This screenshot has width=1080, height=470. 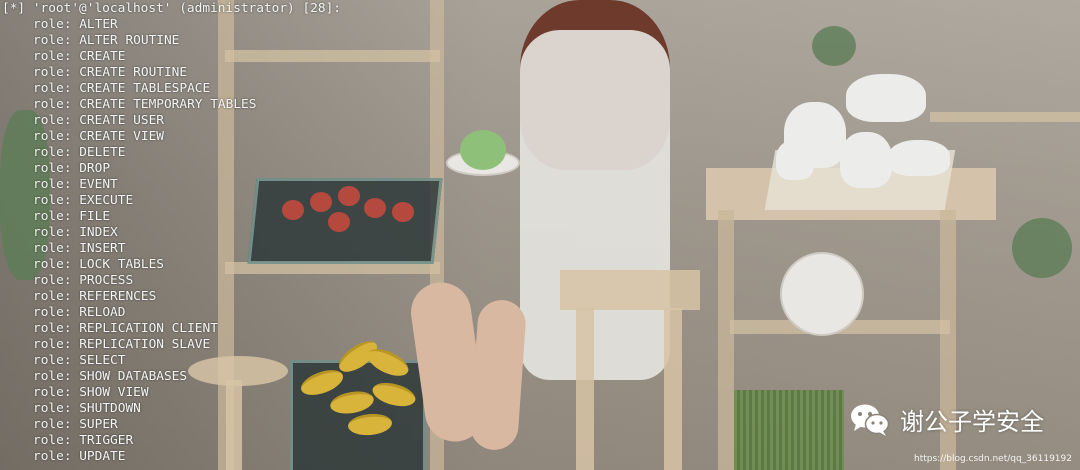 I want to click on girl-leg, so click(x=498, y=375).